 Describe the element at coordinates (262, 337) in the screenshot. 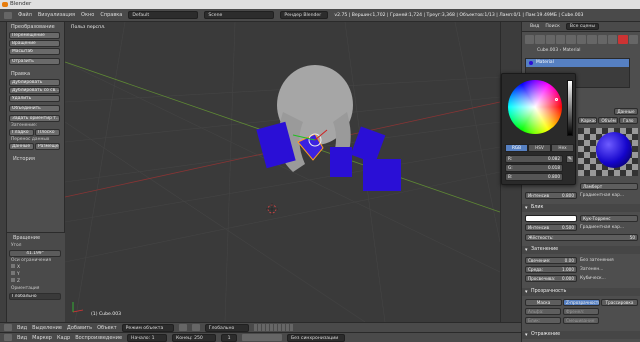

I see `playback-controls` at that location.